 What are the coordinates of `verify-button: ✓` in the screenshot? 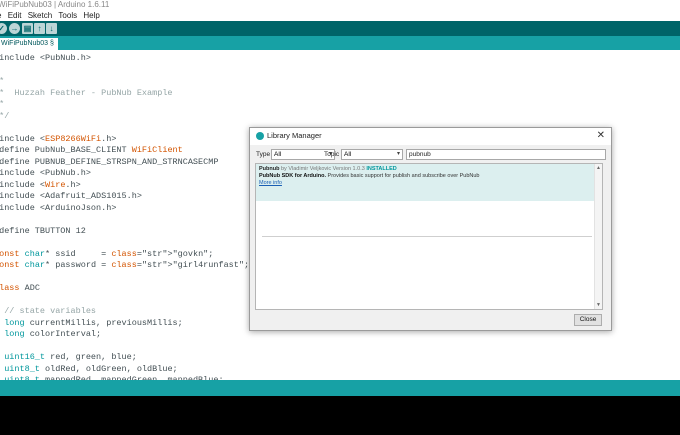 It's located at (3, 28).